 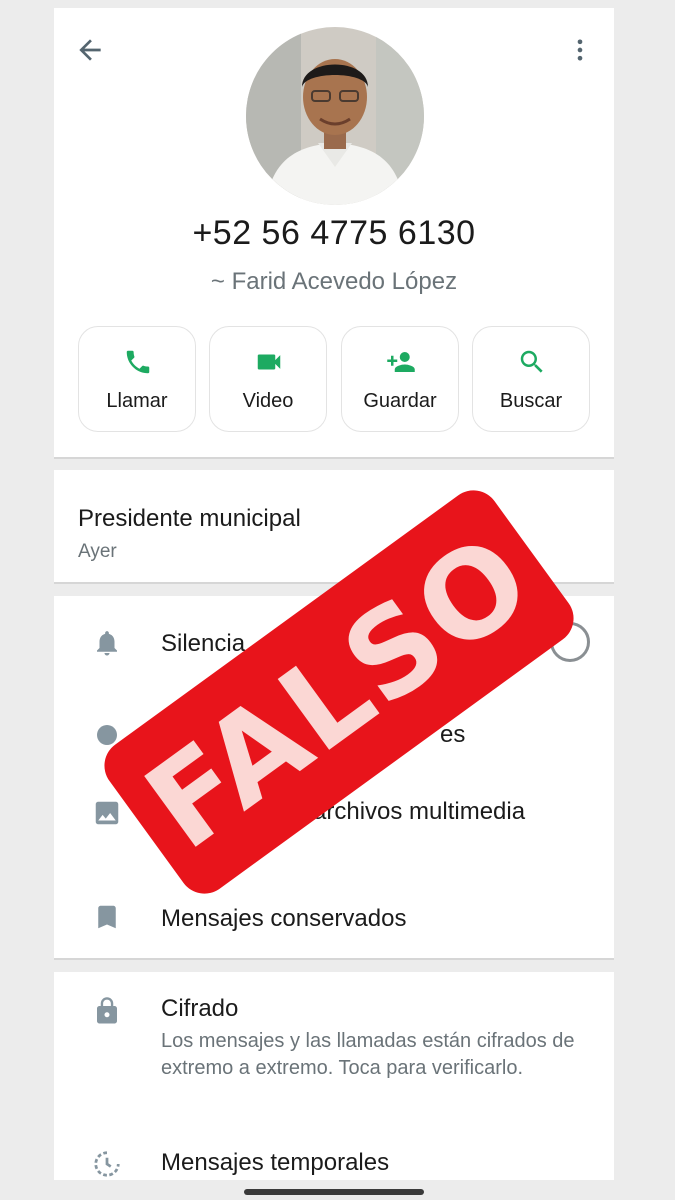 I want to click on temporary-messages-label: Mensajes temporales, so click(x=275, y=1163).